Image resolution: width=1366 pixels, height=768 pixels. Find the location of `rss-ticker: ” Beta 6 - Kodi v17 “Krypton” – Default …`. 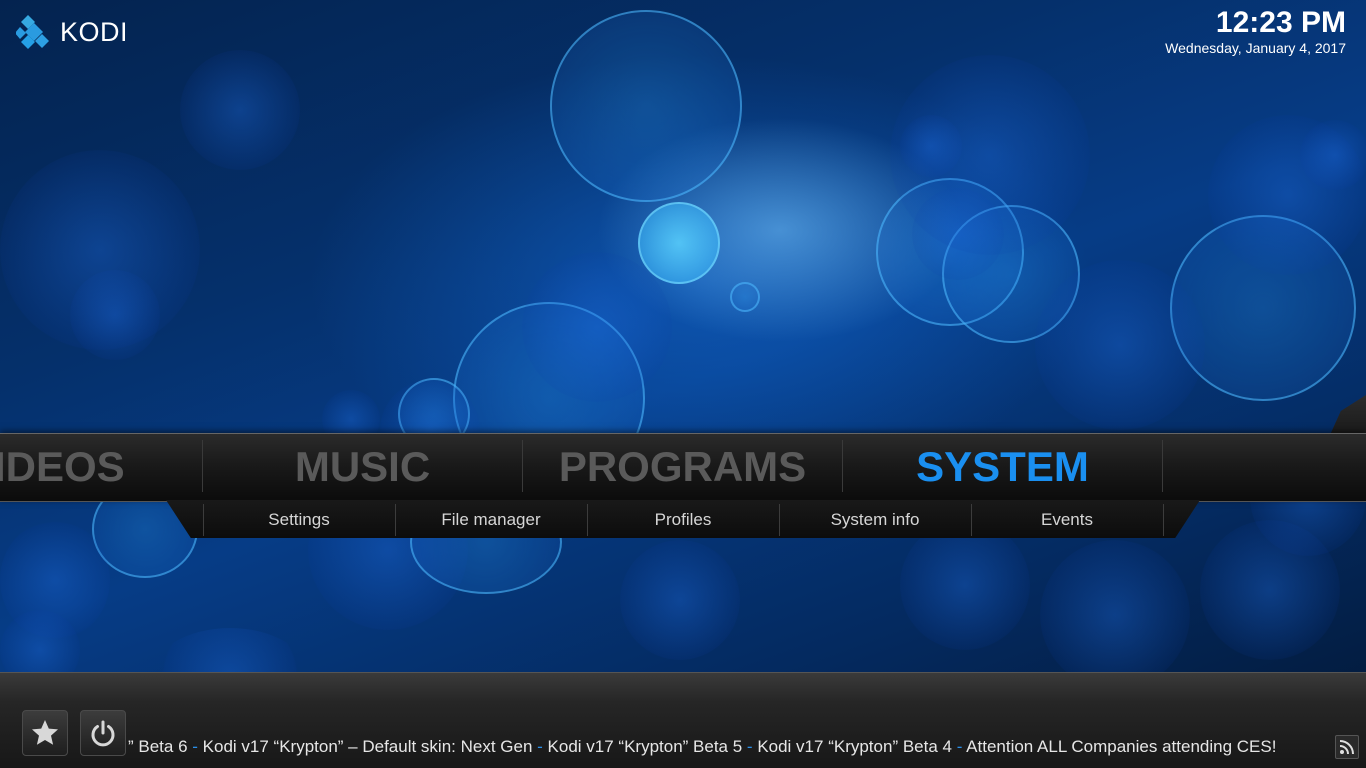

rss-ticker: ” Beta 6 - Kodi v17 “Krypton” – Default … is located at coordinates (726, 747).